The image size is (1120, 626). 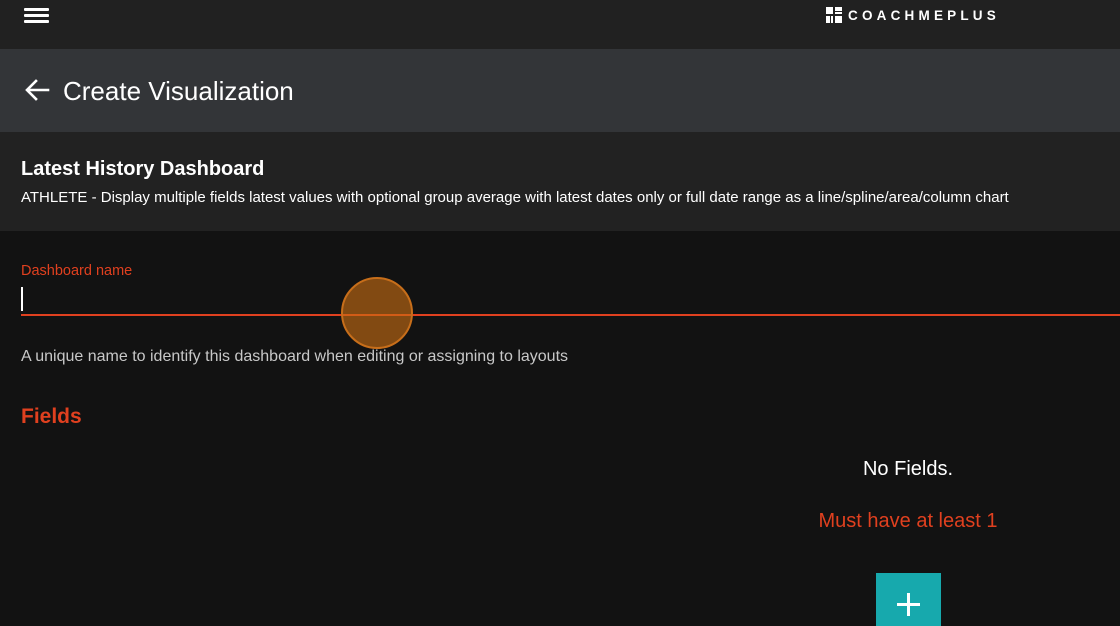 What do you see at coordinates (560, 24) in the screenshot?
I see `top-app-bar: COACHMEPLUS` at bounding box center [560, 24].